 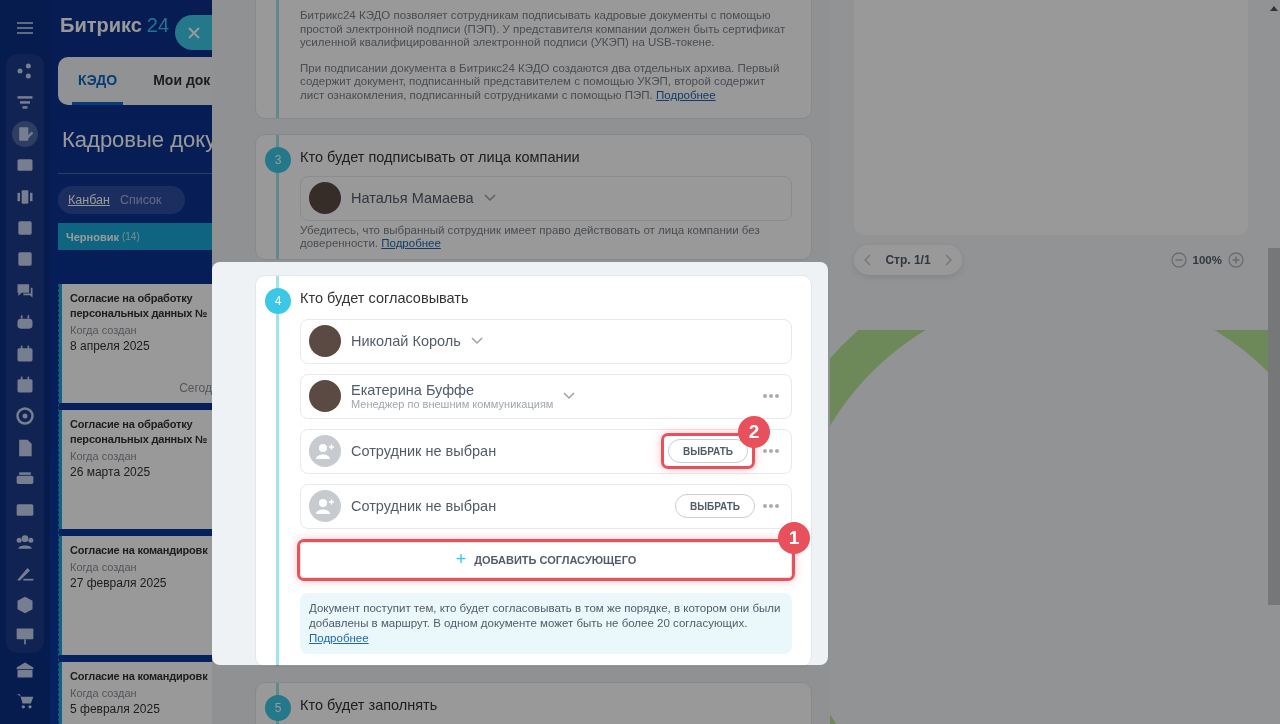 I want to click on document-card: Согласие на командировк Когда создан 5 февраля 2025, so click(x=135, y=693).